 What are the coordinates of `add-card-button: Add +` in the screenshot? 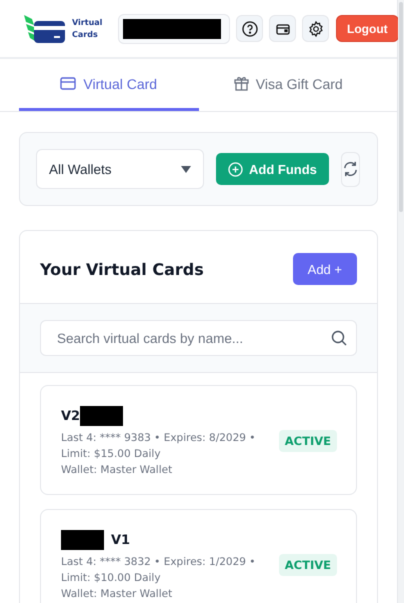 It's located at (324, 269).